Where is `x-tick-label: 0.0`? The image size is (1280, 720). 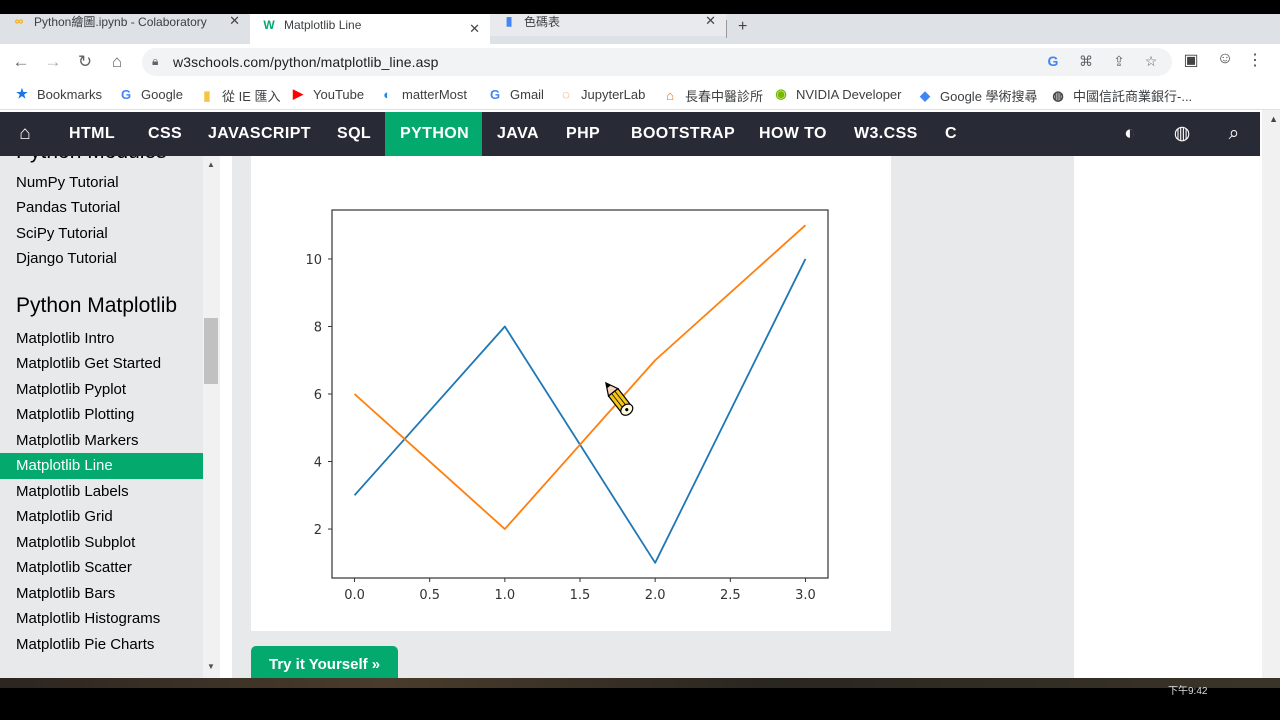 x-tick-label: 0.0 is located at coordinates (354, 595).